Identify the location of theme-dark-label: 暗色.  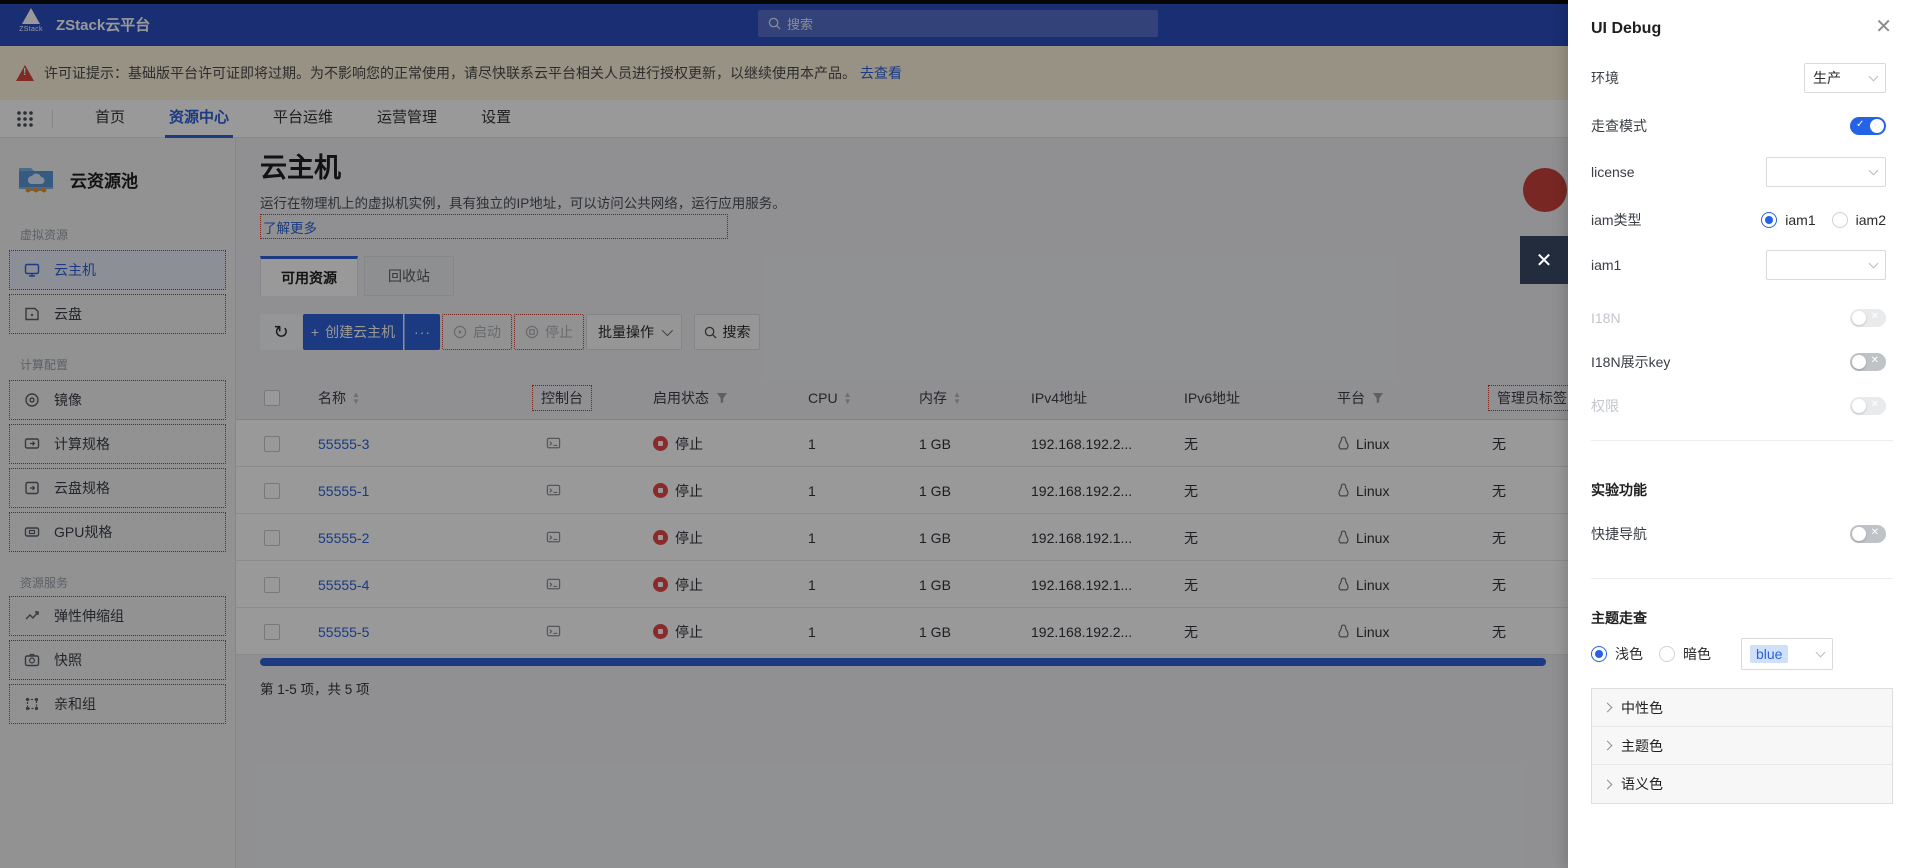
(1697, 654).